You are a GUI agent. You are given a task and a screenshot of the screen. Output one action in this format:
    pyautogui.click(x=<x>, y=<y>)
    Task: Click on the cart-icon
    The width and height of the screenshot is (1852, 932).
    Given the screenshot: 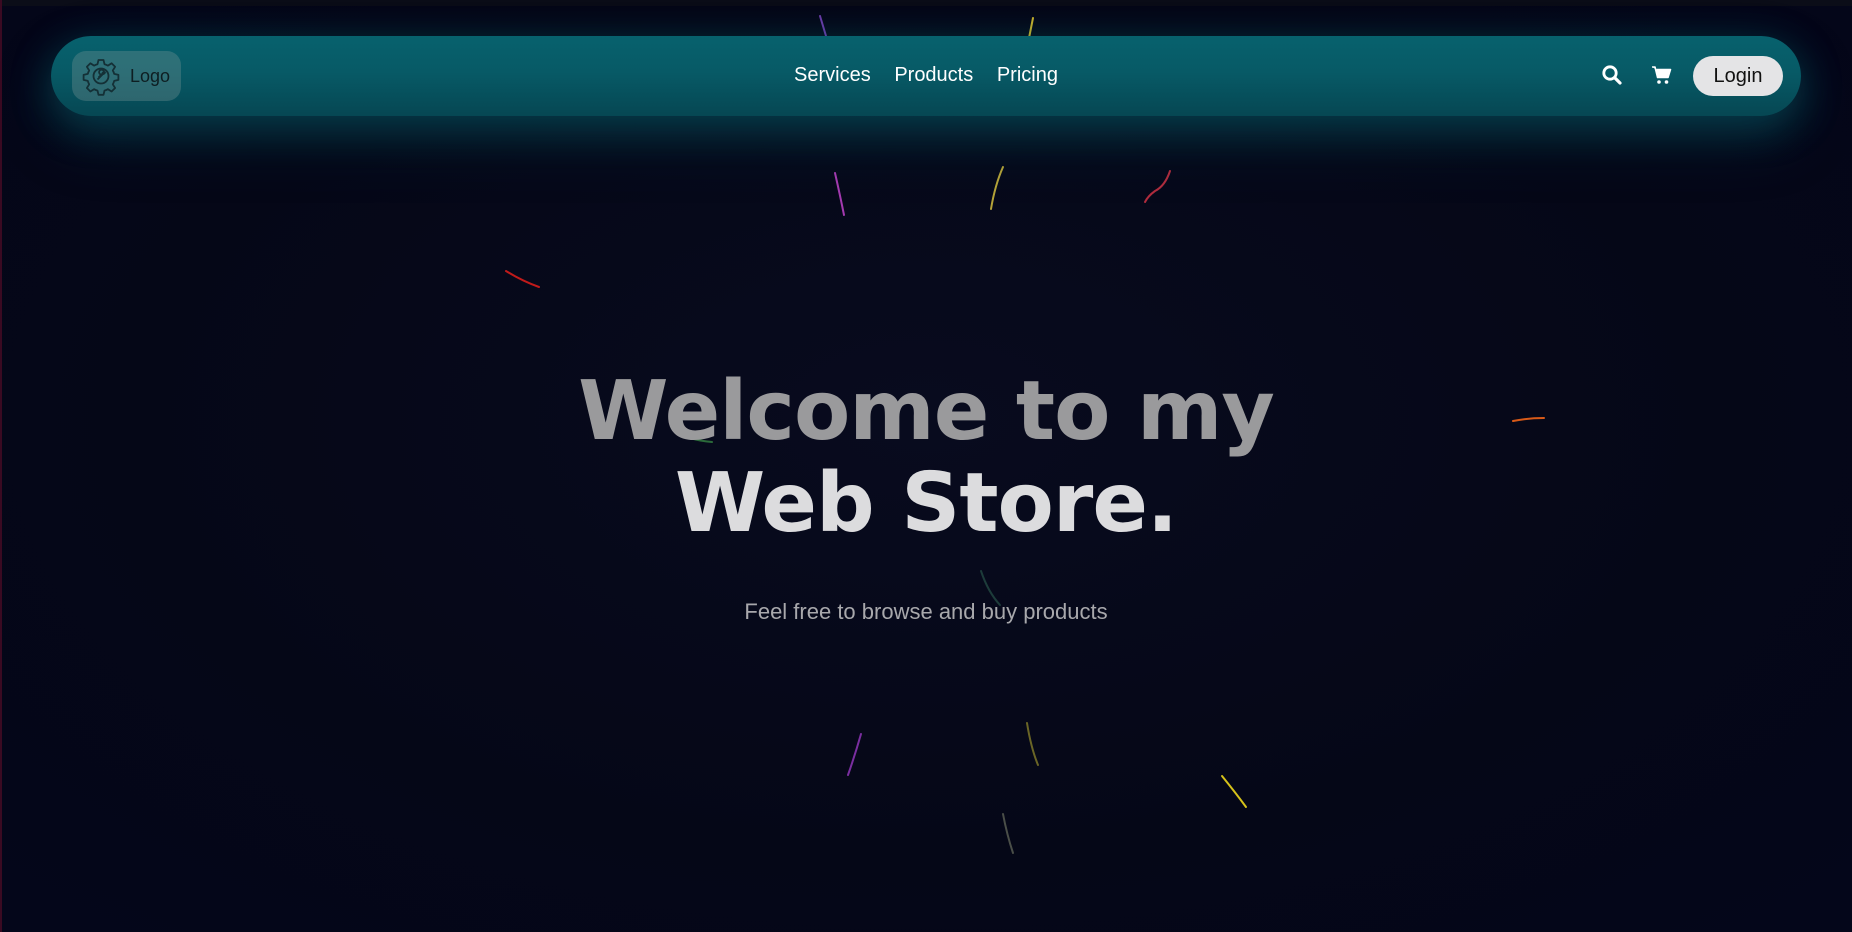 What is the action you would take?
    pyautogui.click(x=1662, y=75)
    